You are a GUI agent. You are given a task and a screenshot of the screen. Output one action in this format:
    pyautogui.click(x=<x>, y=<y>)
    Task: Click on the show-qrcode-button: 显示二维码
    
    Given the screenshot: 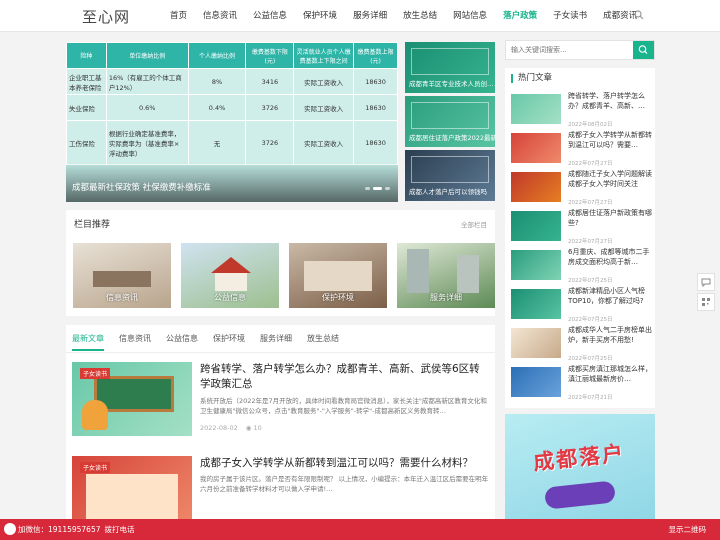 What is the action you would take?
    pyautogui.click(x=688, y=529)
    